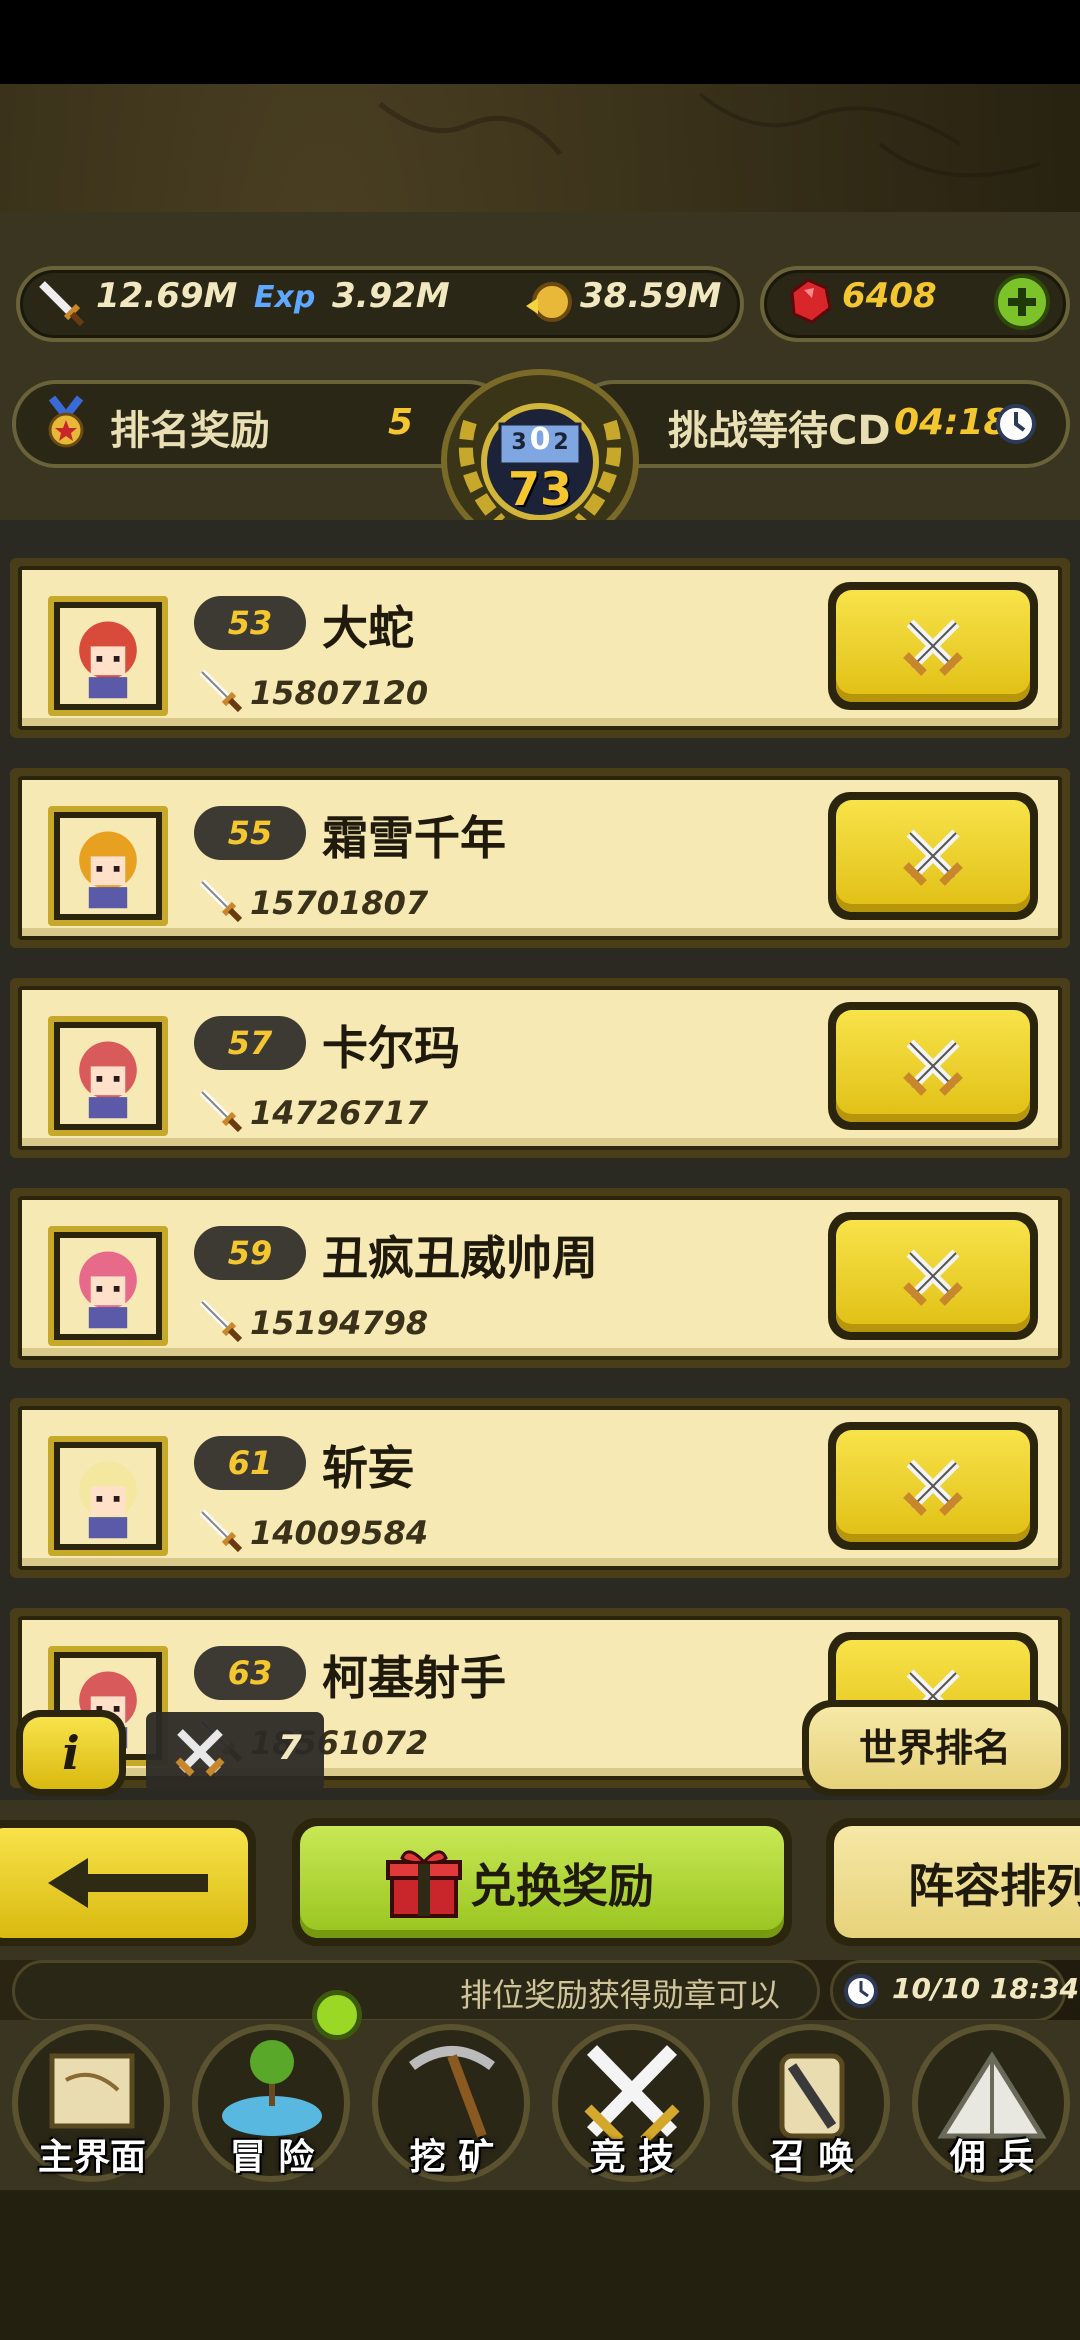  Describe the element at coordinates (401, 422) in the screenshot. I see `rank-reward-value: 5` at that location.